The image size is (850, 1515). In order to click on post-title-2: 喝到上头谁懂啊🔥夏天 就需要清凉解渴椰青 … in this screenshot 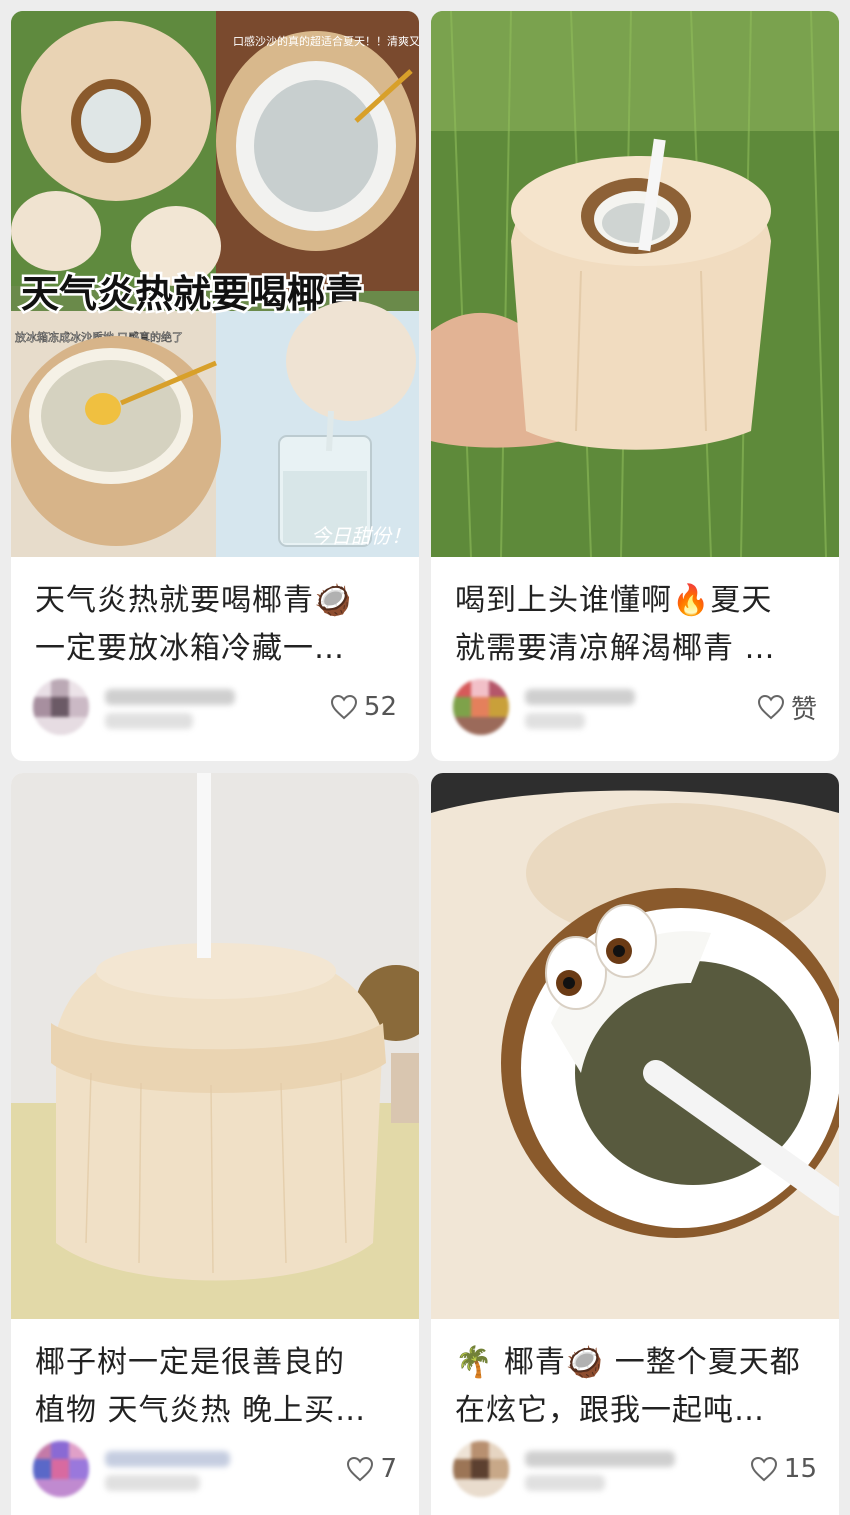, I will do `click(637, 625)`.